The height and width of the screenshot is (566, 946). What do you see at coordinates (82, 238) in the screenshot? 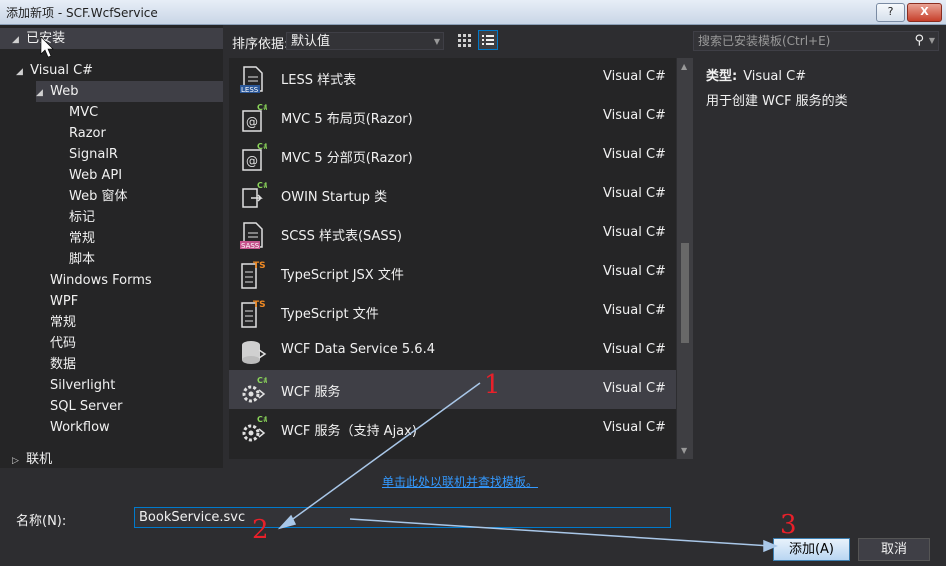
I see `tree-item-web-child: 常规` at bounding box center [82, 238].